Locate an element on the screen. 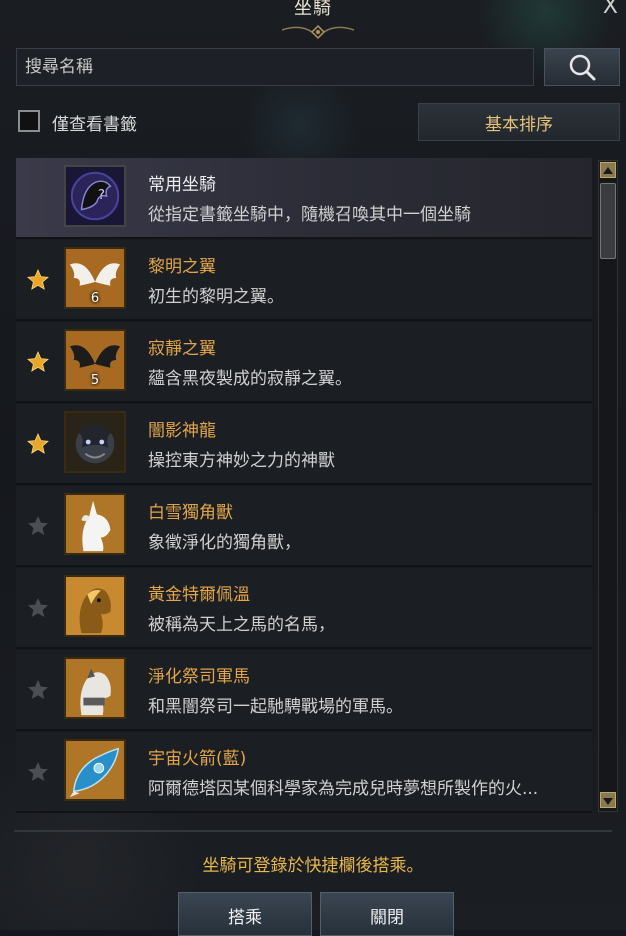 This screenshot has height=936, width=626. mount-description: 象徵淨化的獨角獸， is located at coordinates (224, 543).